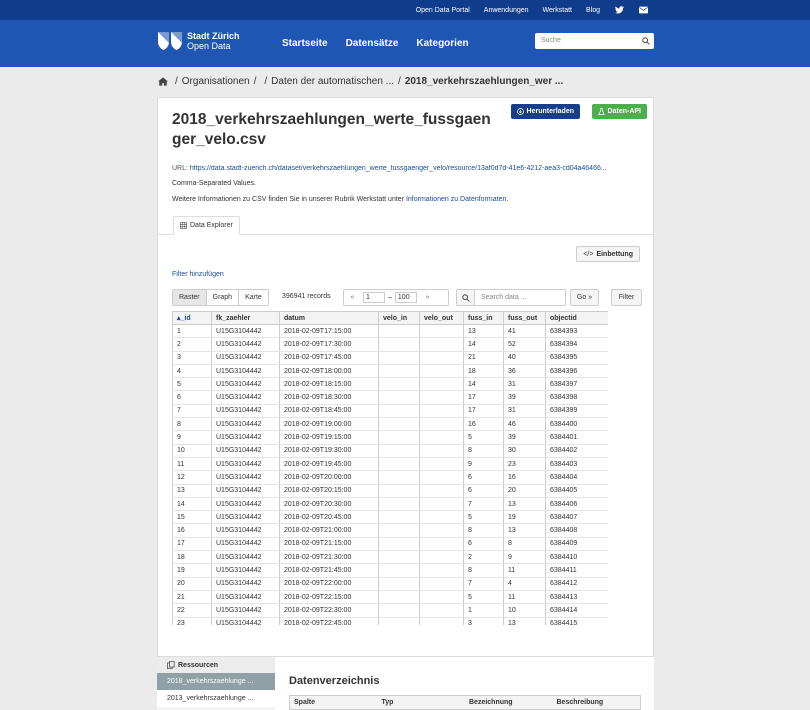 This screenshot has width=810, height=710. Describe the element at coordinates (329, 517) in the screenshot. I see `table-cell: 2018-02-09T20:45:00` at that location.